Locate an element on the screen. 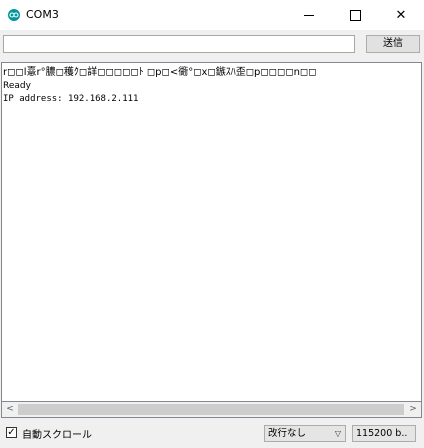 The width and height of the screenshot is (424, 448). minimize-button is located at coordinates (309, 15).